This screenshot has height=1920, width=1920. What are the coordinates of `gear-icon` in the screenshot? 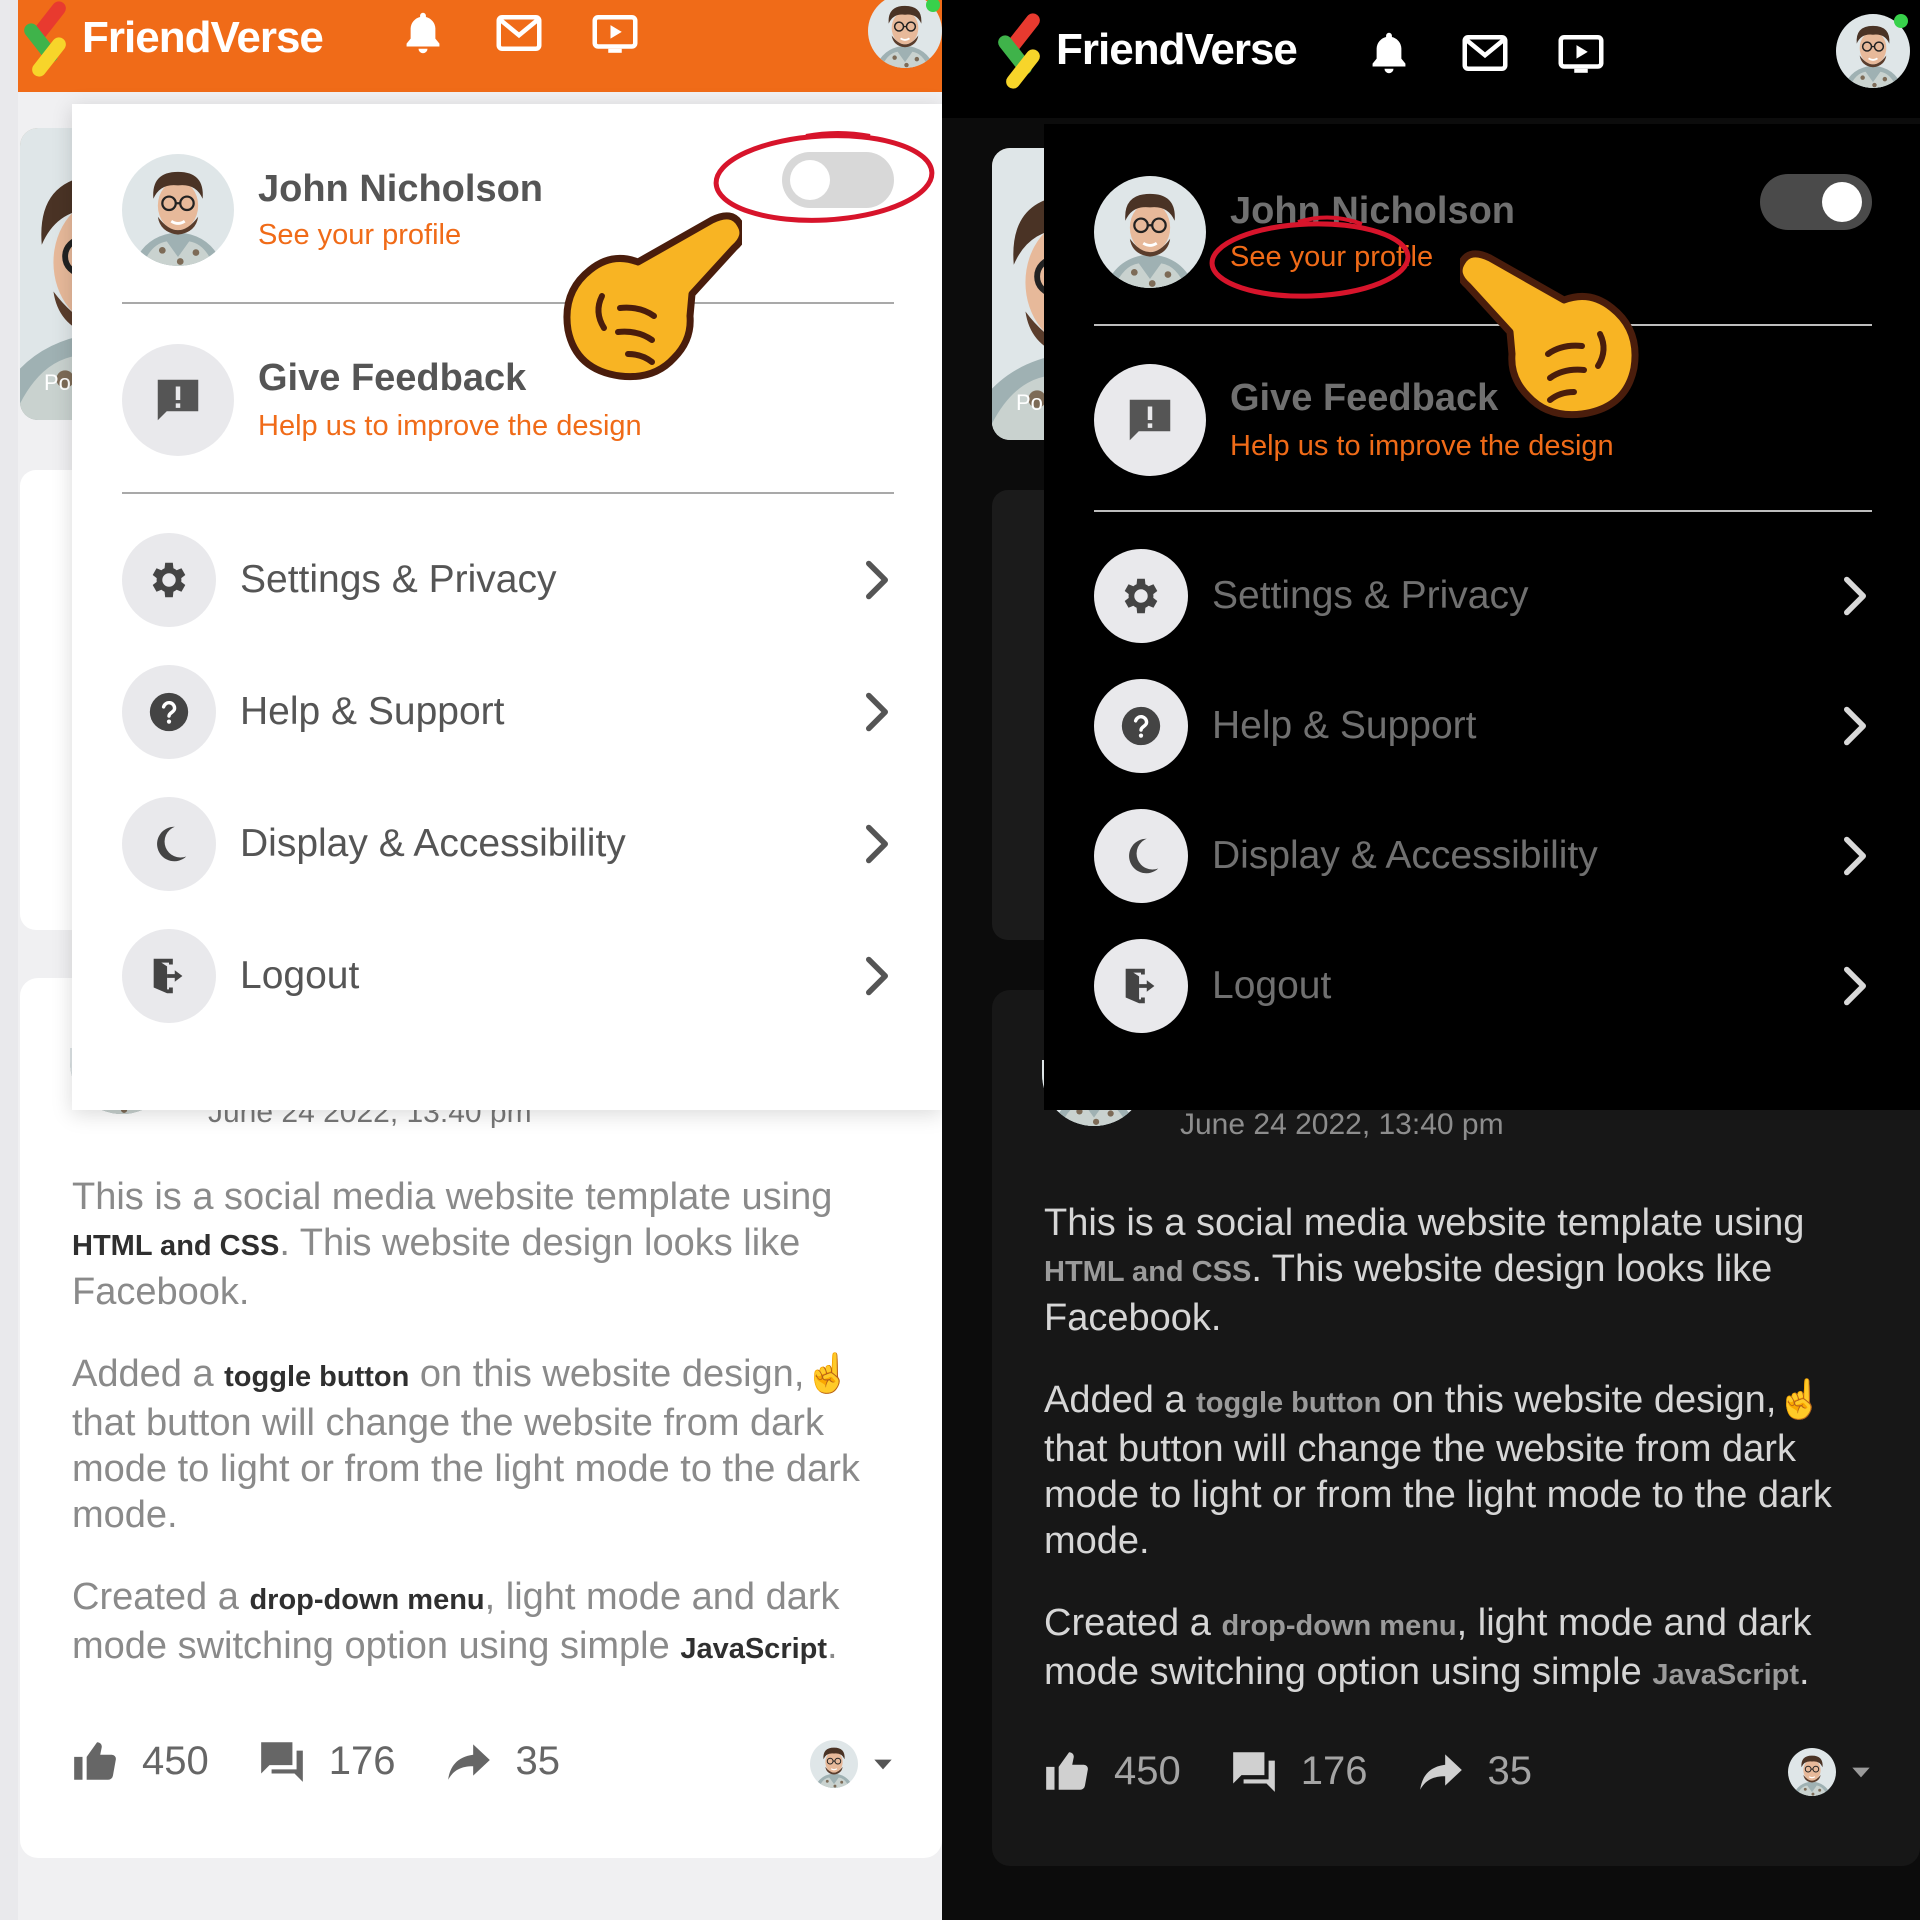 It's located at (169, 580).